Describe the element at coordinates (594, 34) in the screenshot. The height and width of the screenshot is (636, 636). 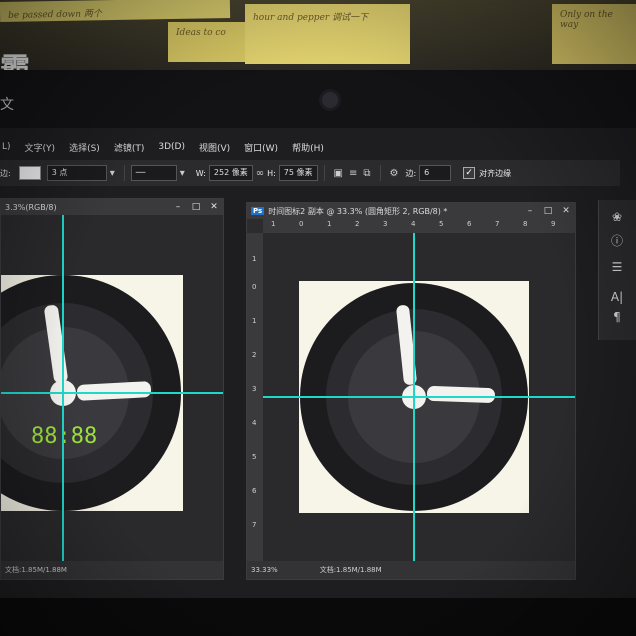
I see `sticky-note: Only on the way` at that location.